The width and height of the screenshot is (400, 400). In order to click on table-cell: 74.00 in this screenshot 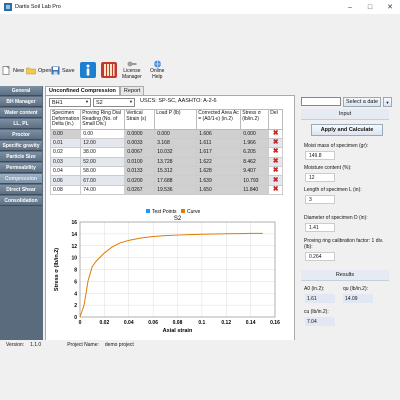, I will do `click(103, 190)`.